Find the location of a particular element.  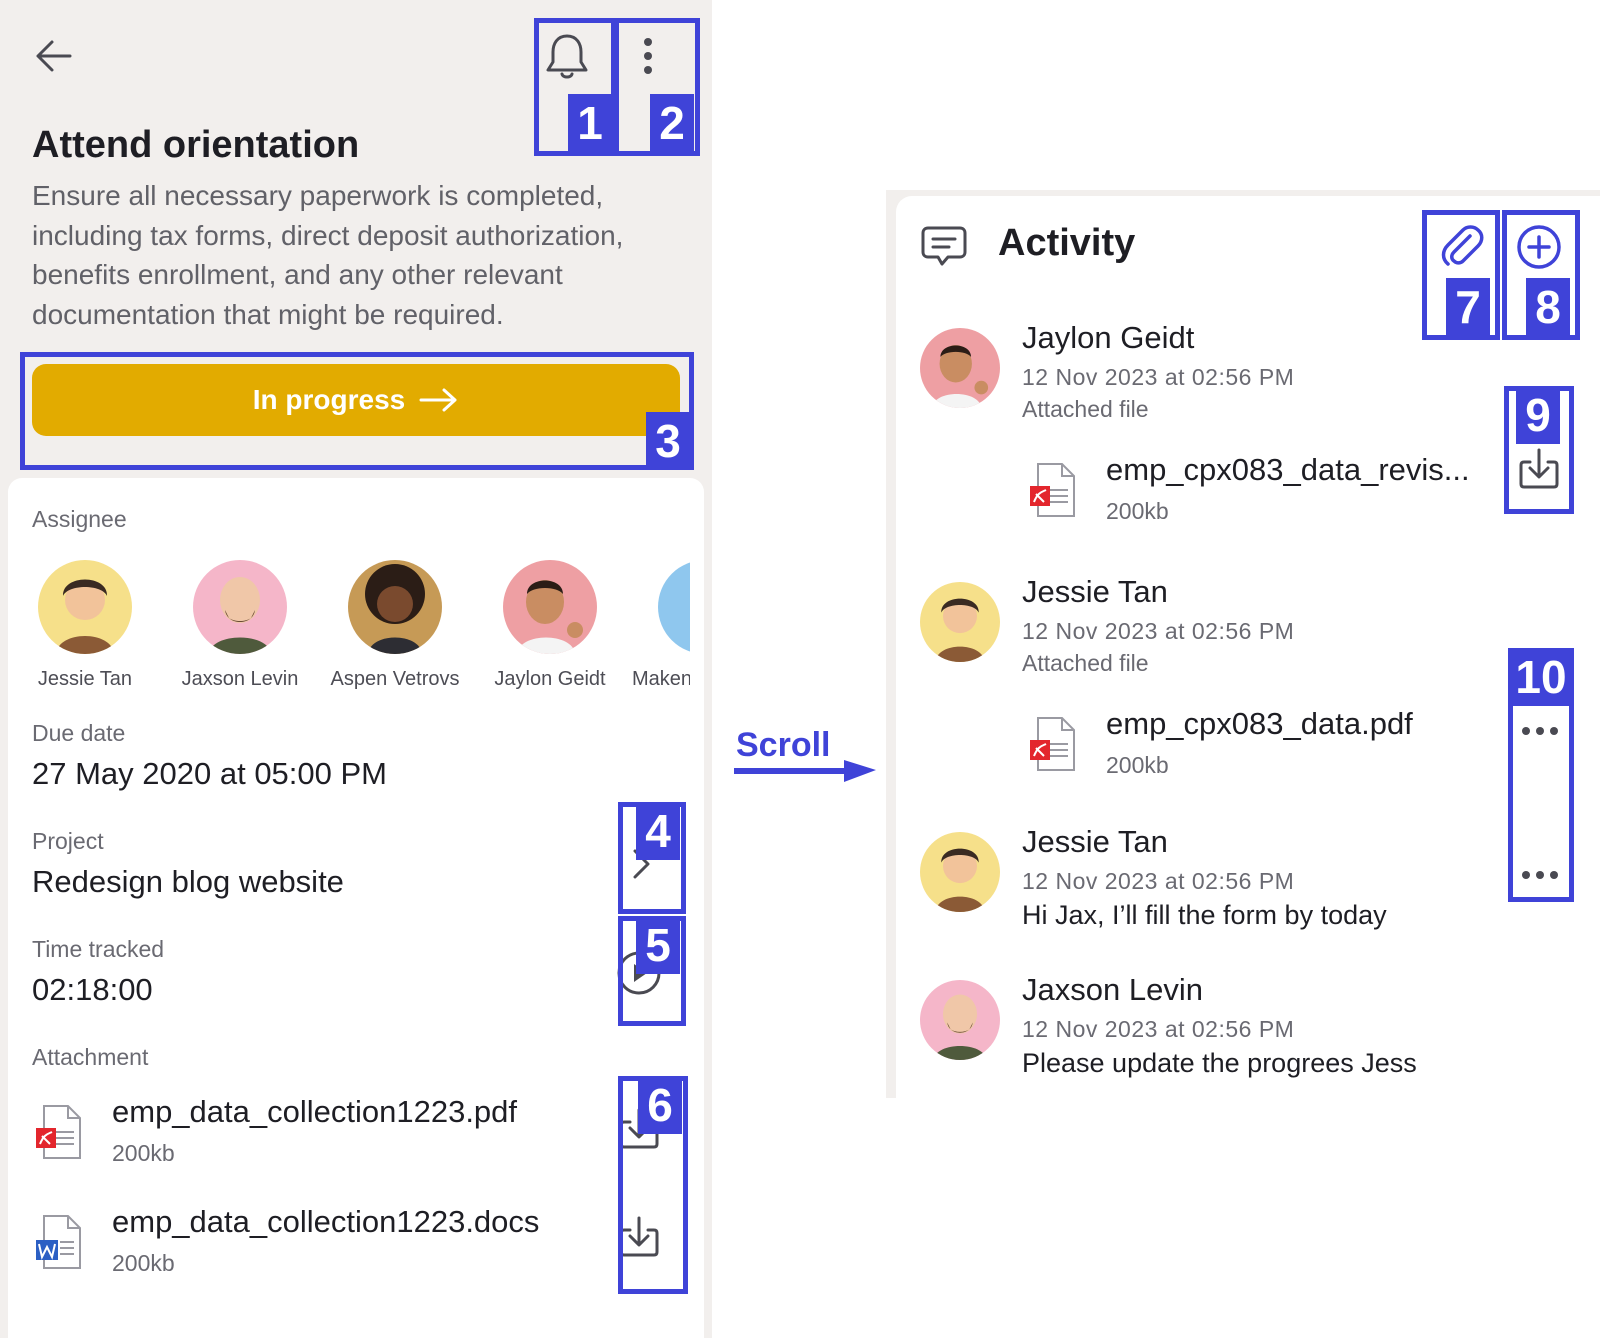

attachment-name: emp_data_collection1223.docs is located at coordinates (326, 1221).